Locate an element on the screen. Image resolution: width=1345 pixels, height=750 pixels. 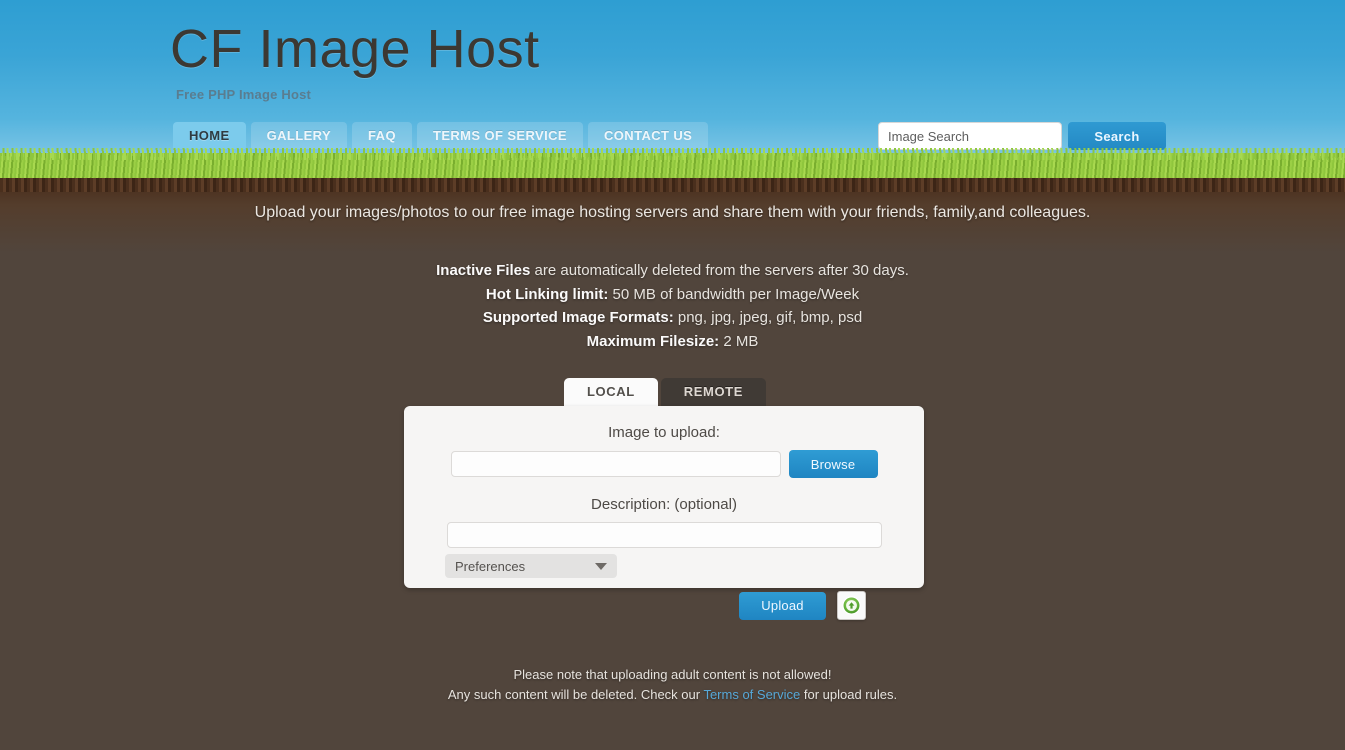
nav-item-contact-us: CONTACT US is located at coordinates (648, 135).